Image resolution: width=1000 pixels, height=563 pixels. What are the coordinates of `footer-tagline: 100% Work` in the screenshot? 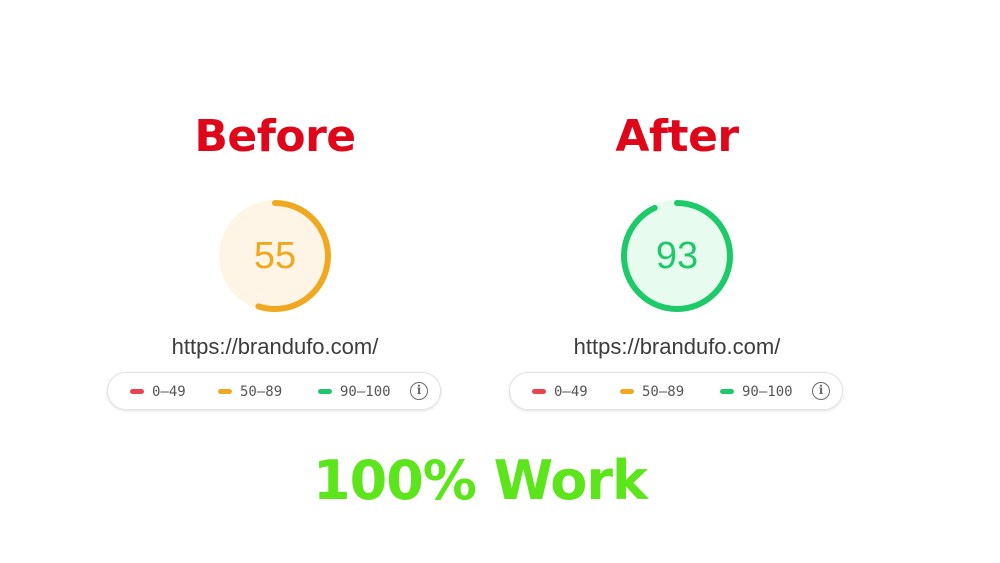 It's located at (480, 480).